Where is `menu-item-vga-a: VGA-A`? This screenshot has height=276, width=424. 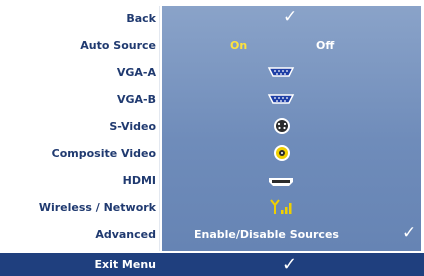
menu-item-vga-a: VGA-A is located at coordinates (136, 72).